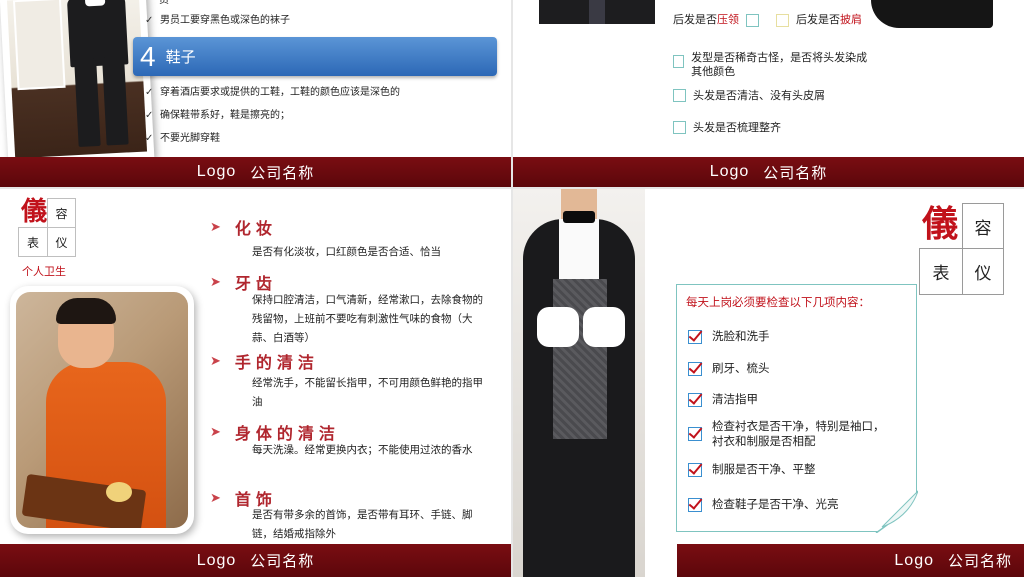  Describe the element at coordinates (180, 57) in the screenshot. I see `section-title: 鞋子` at that location.